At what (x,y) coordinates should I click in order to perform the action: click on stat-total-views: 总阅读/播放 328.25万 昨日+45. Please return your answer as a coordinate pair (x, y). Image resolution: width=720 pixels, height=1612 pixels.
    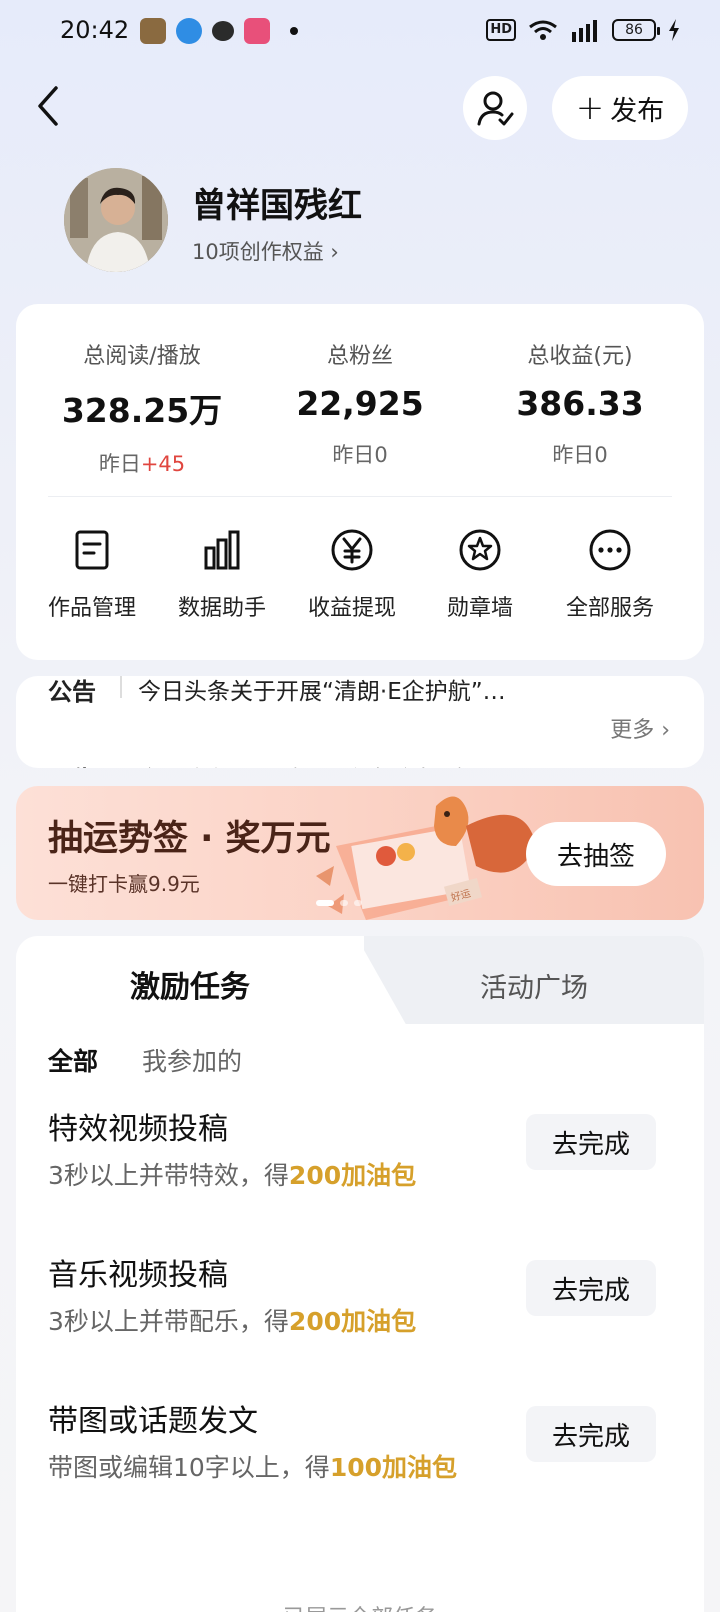
    Looking at the image, I should click on (142, 408).